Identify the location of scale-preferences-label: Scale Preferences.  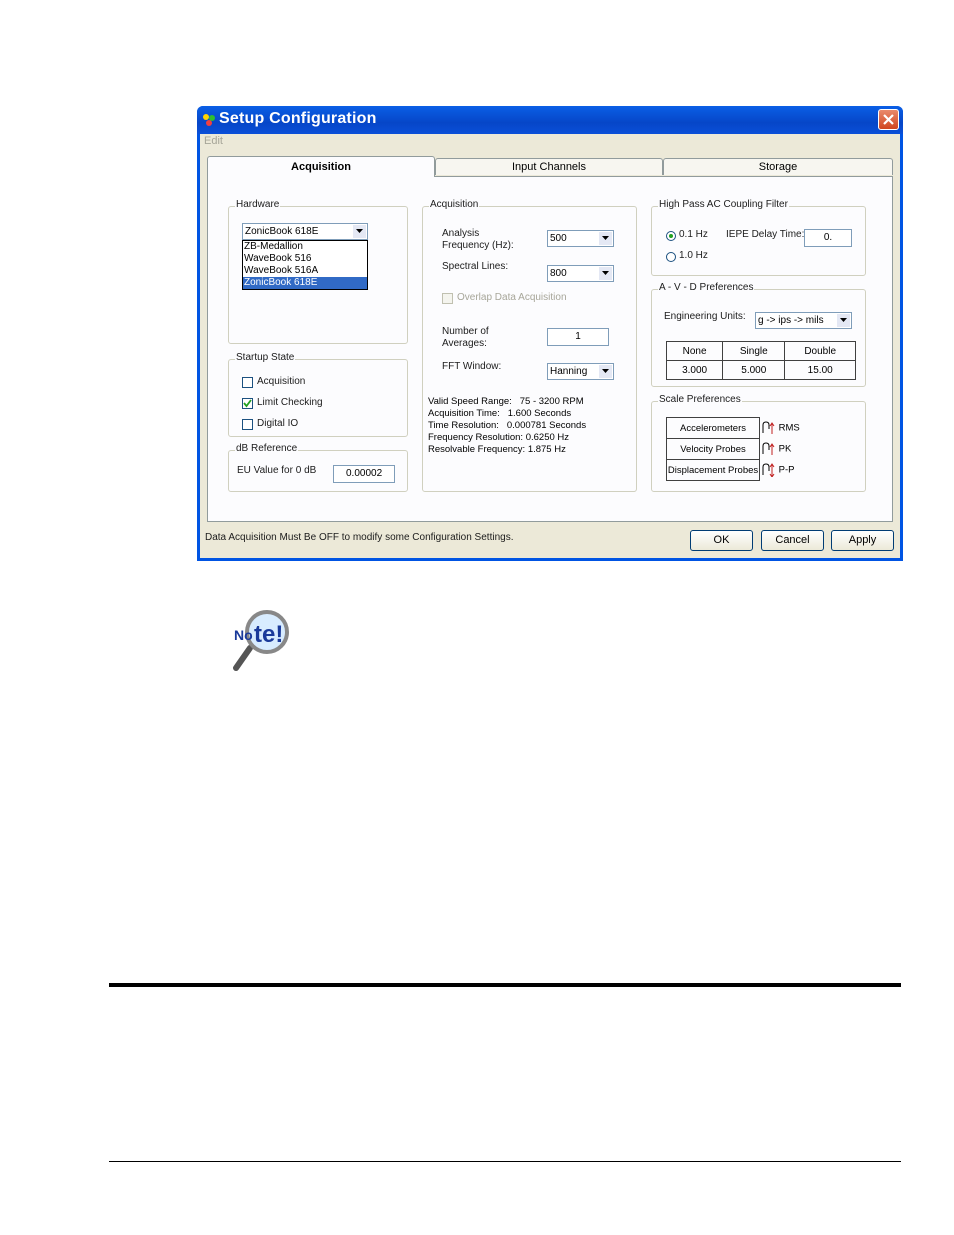
(700, 399).